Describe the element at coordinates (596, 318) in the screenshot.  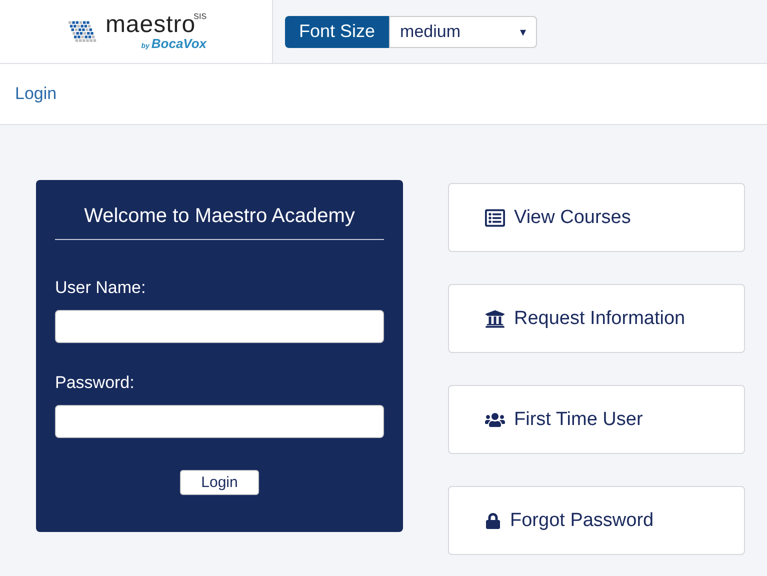
I see `action-button: Request Information` at that location.